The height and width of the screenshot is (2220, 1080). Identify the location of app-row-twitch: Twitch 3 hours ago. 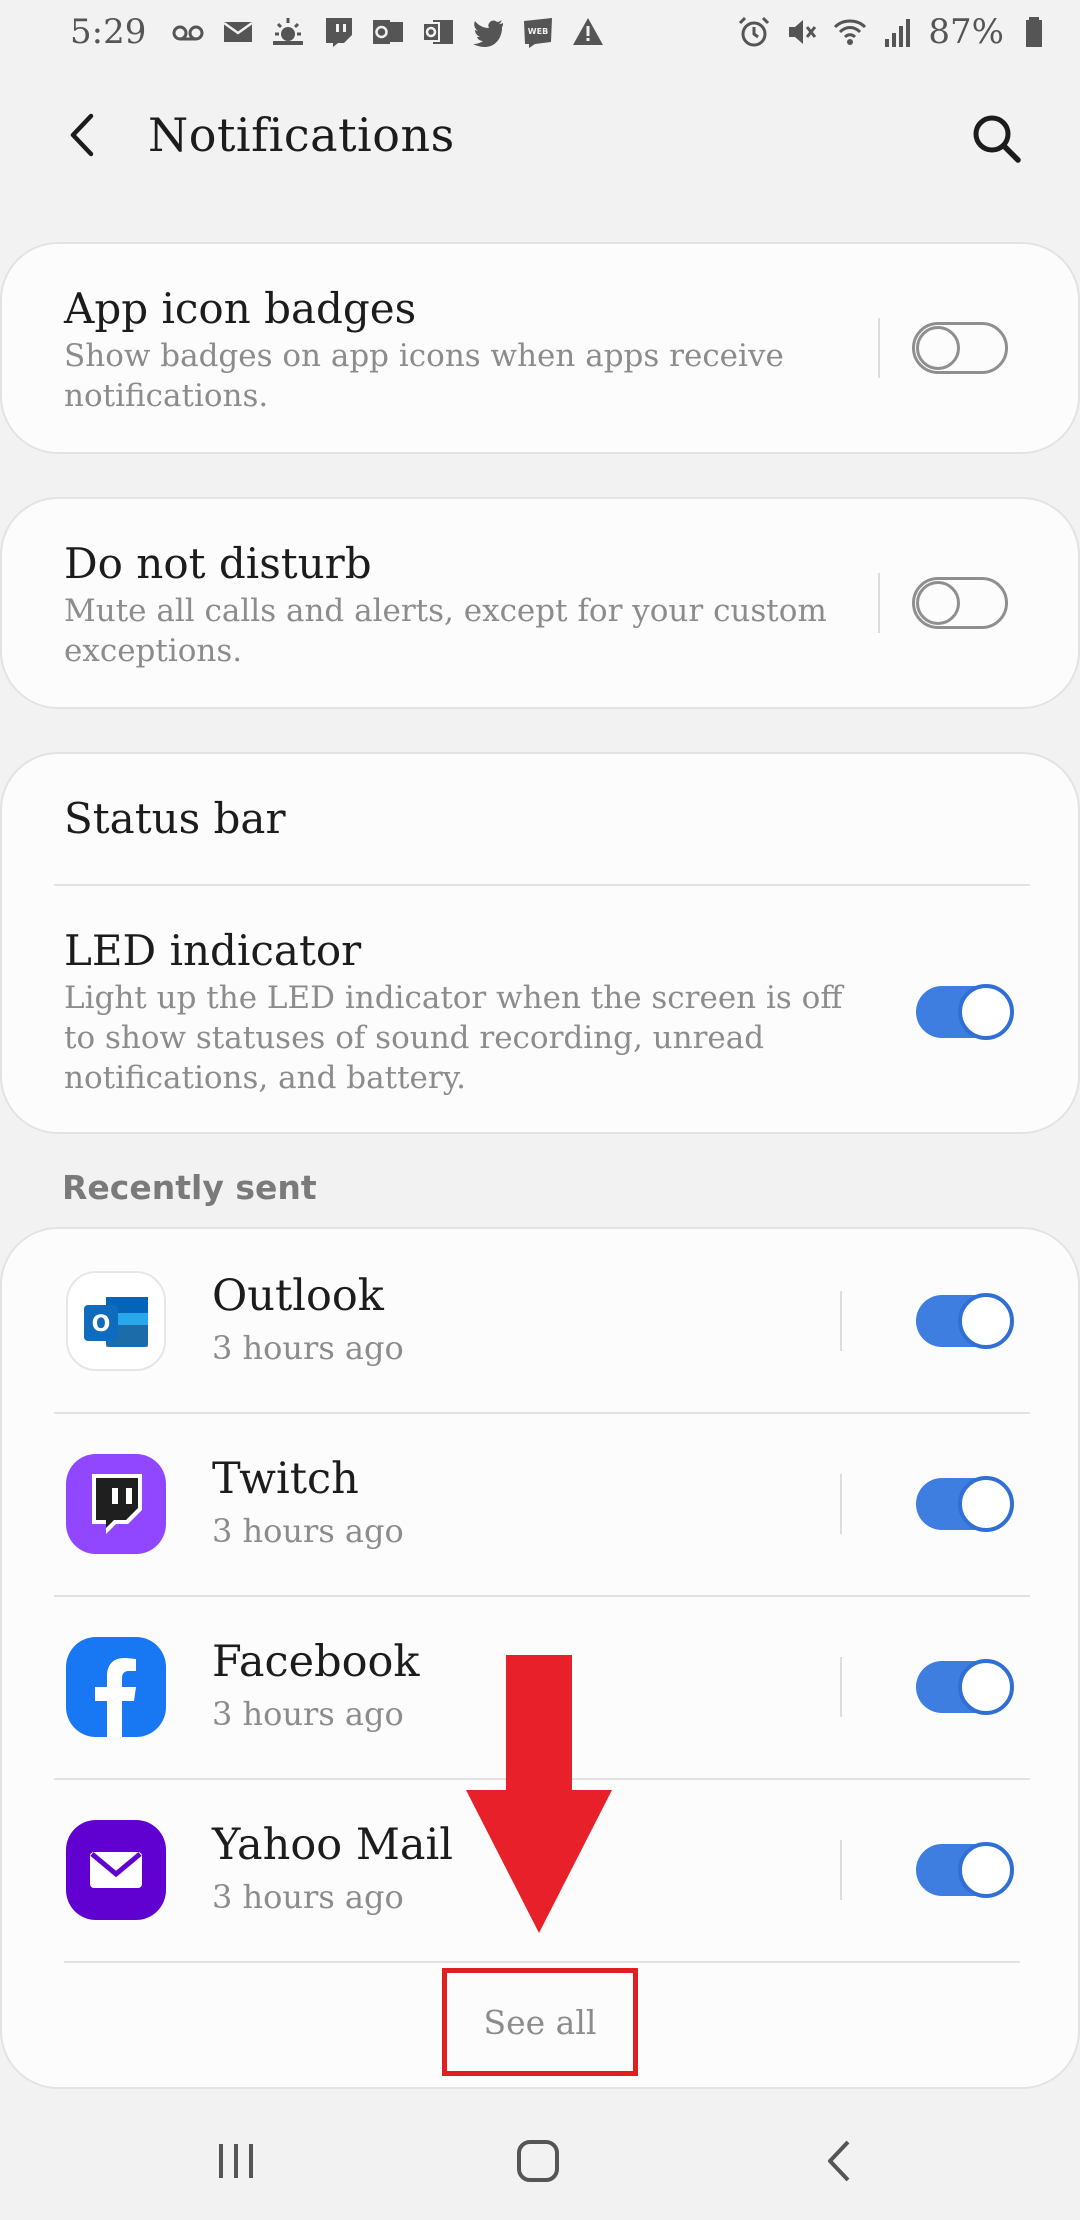
(541, 1504).